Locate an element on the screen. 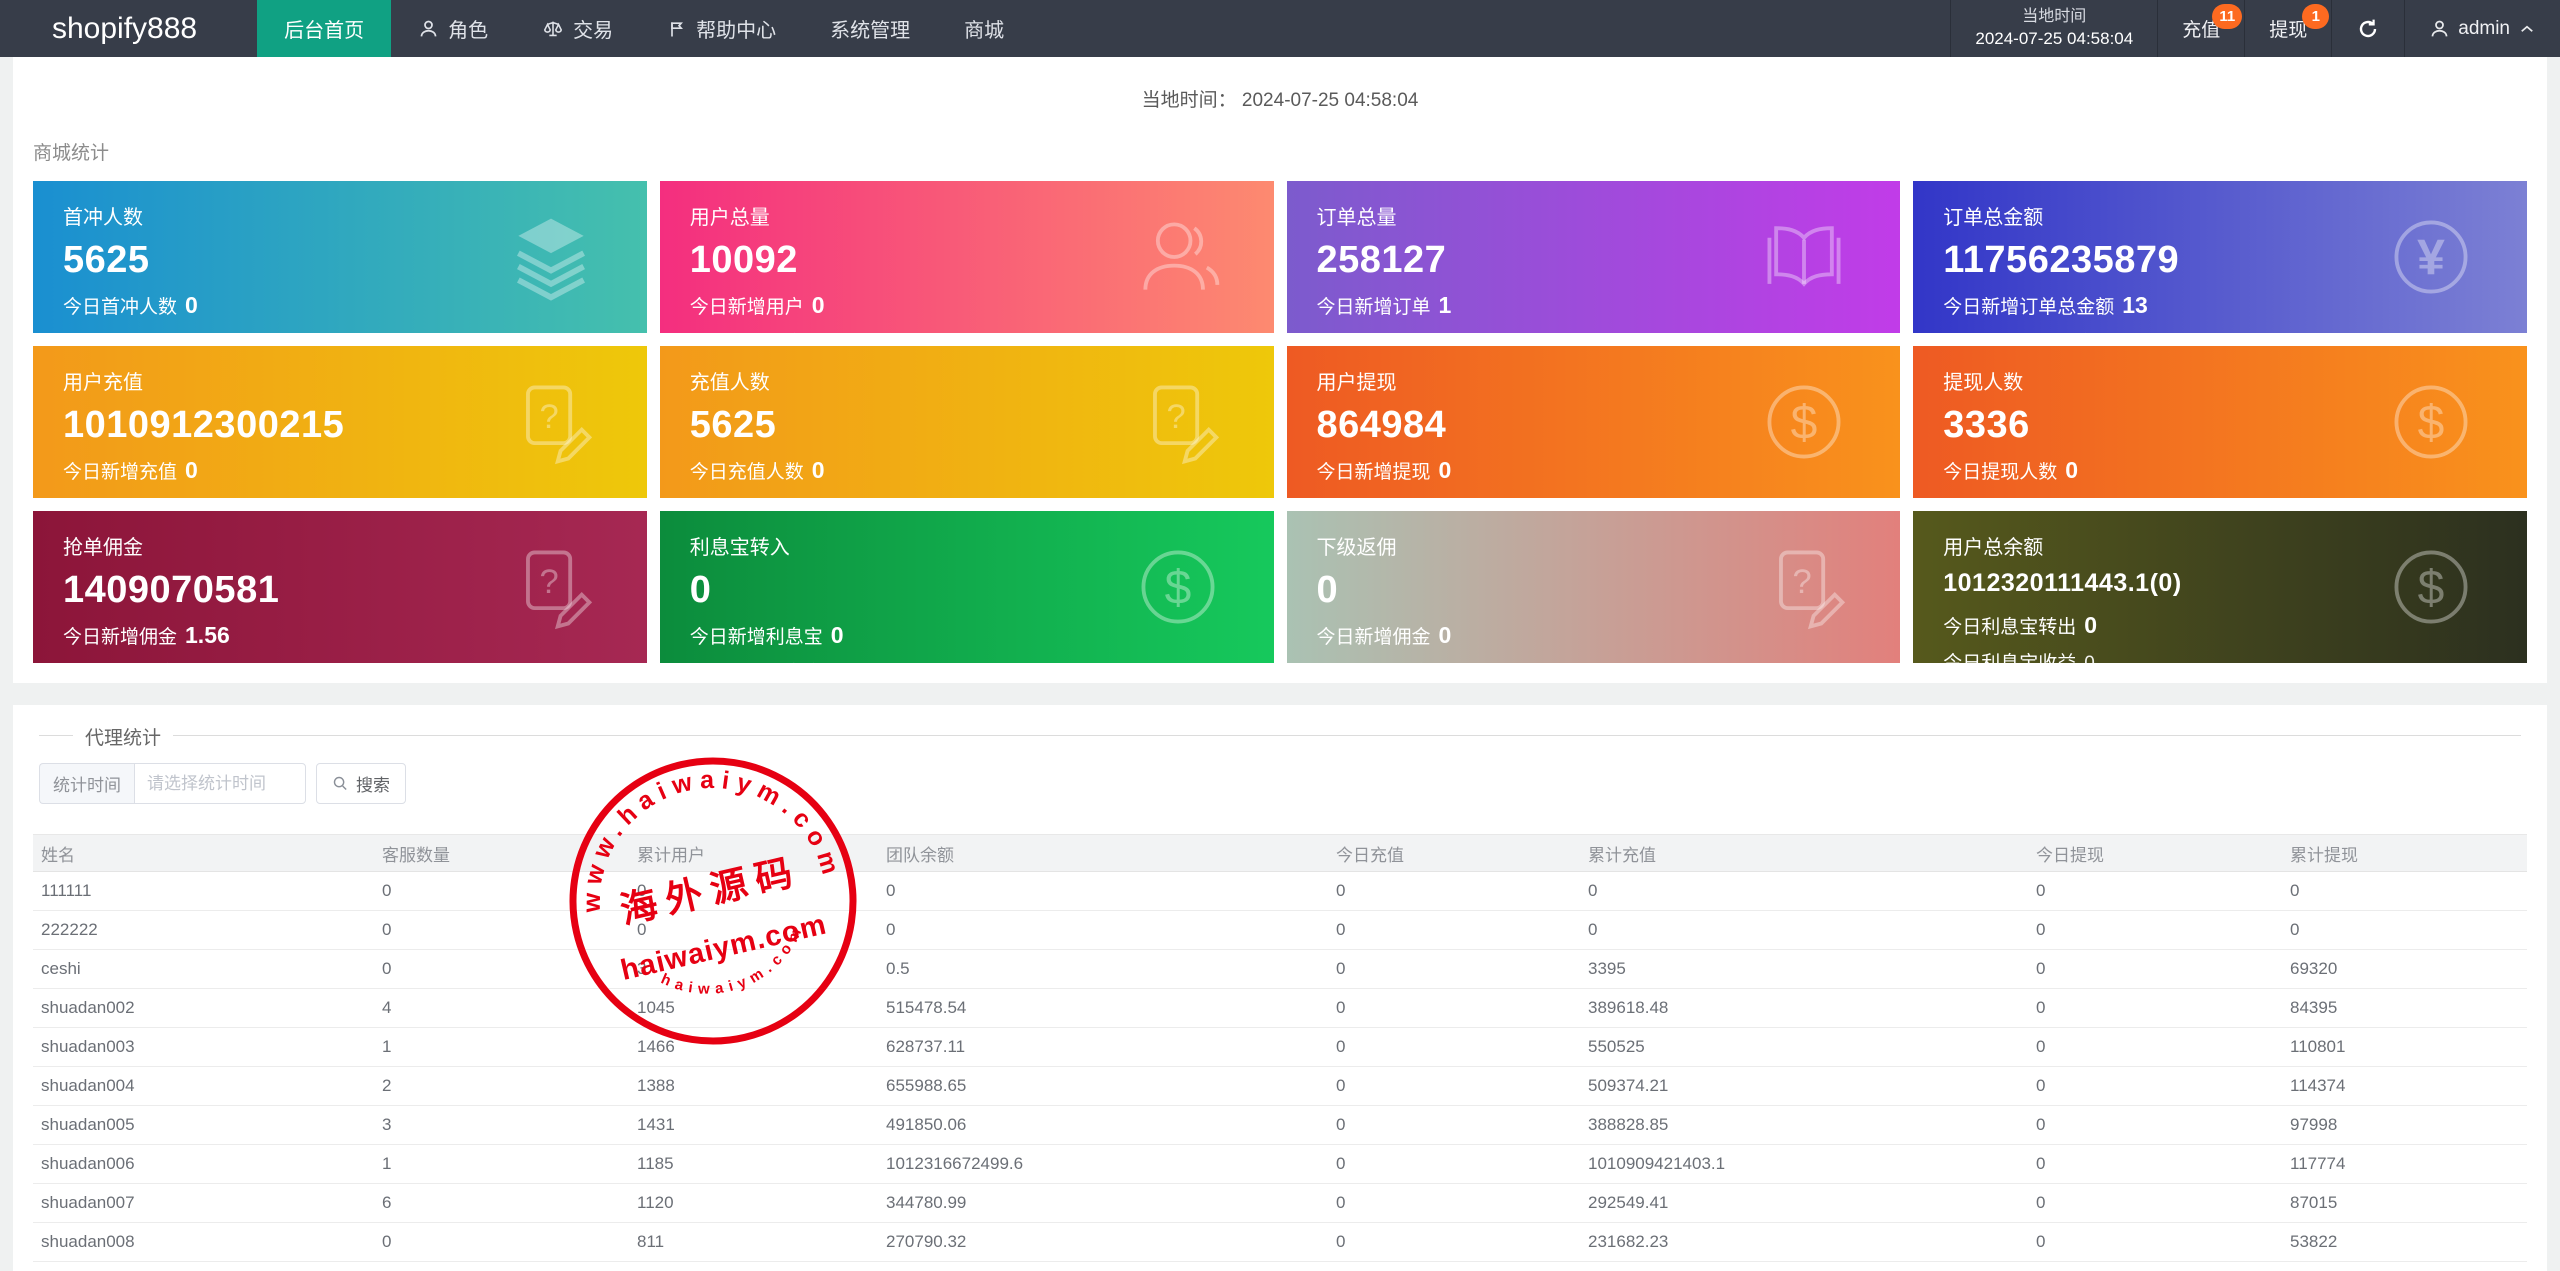 The width and height of the screenshot is (2560, 1271). stat-card-subline: 昨日新增佣金0 is located at coordinates (1594, 660).